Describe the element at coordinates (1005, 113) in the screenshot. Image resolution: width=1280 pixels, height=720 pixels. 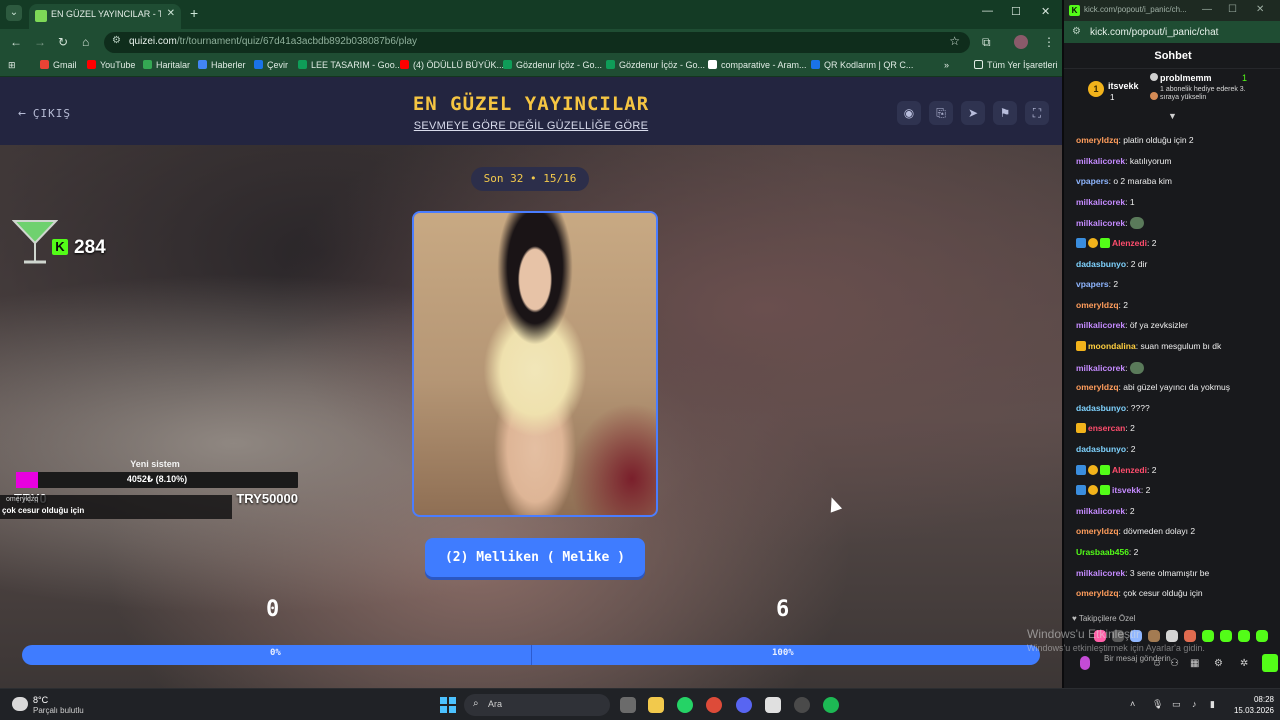
I see `flag-icon: ⚑` at that location.